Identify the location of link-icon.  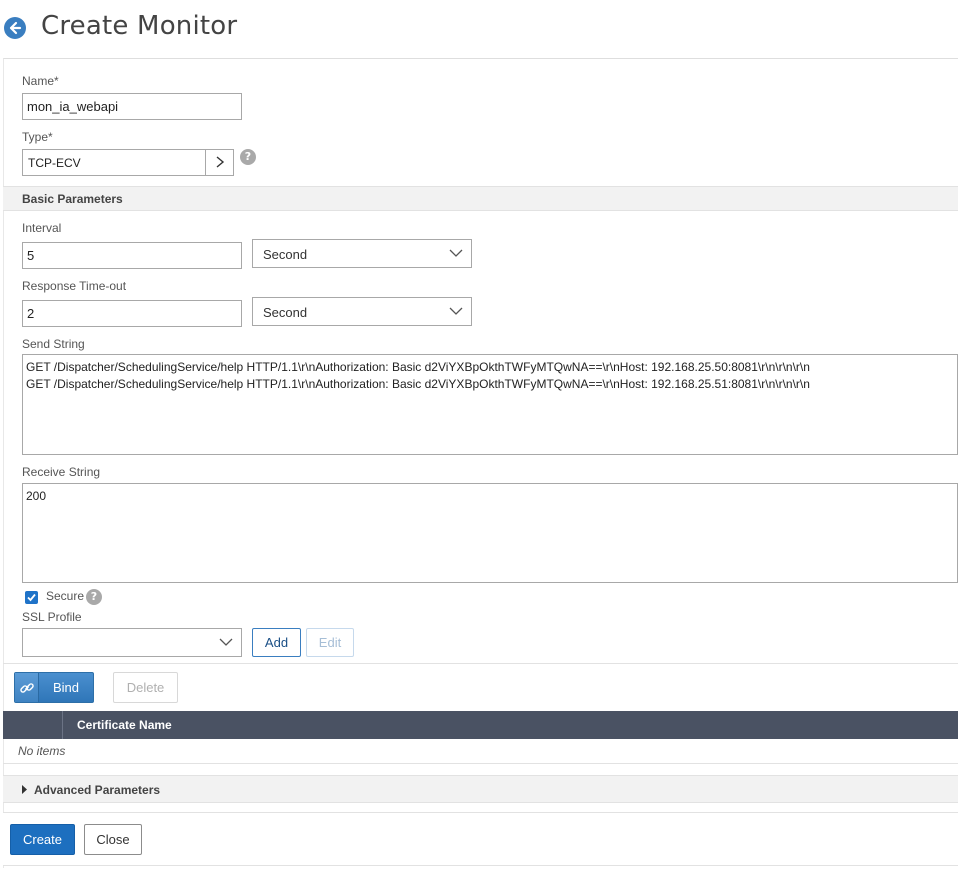
(27, 688).